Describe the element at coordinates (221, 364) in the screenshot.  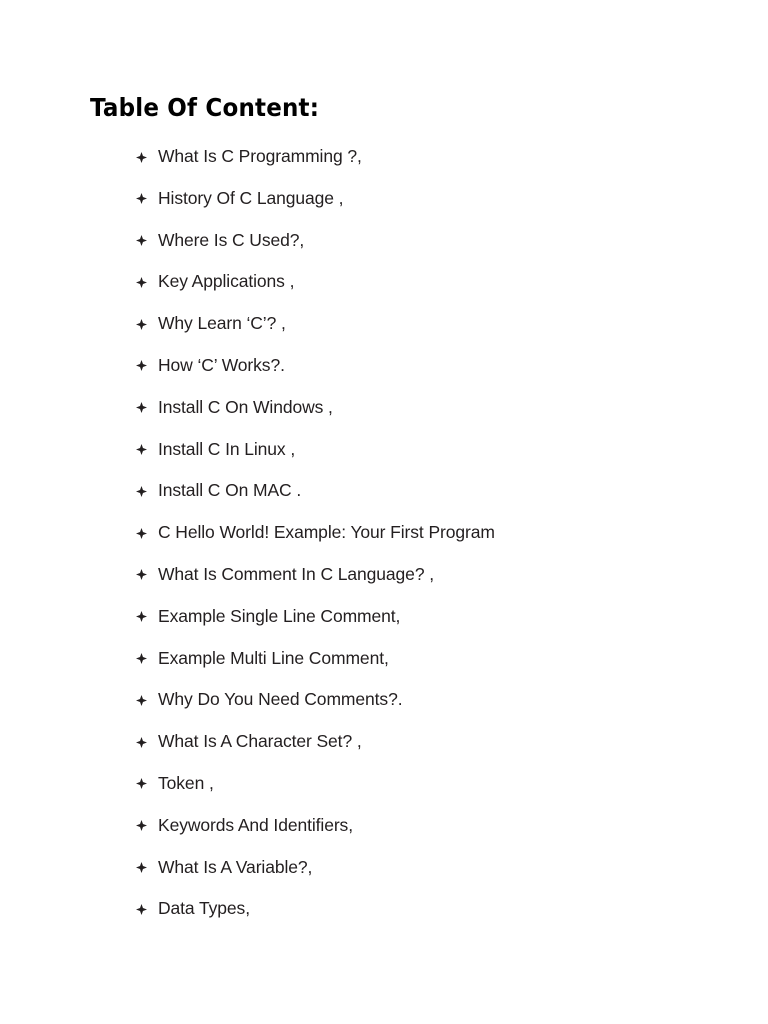
I see `list-item-label: How ‘C’ Works?.` at that location.